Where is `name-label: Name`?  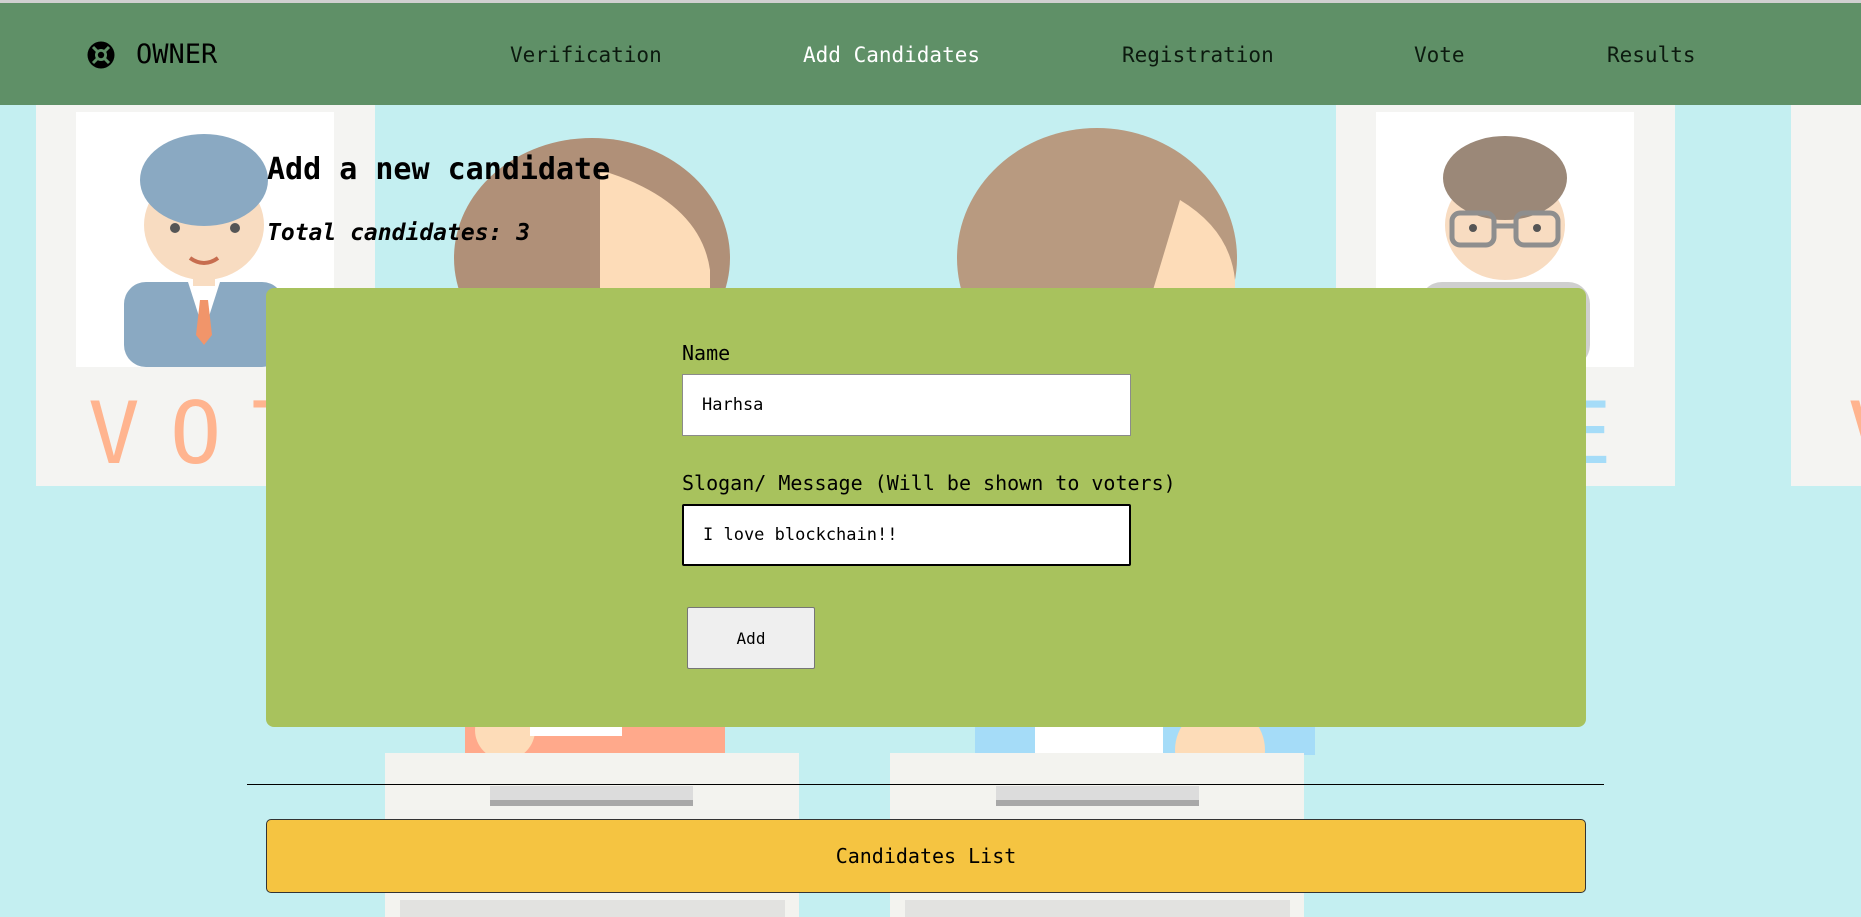 name-label: Name is located at coordinates (706, 353).